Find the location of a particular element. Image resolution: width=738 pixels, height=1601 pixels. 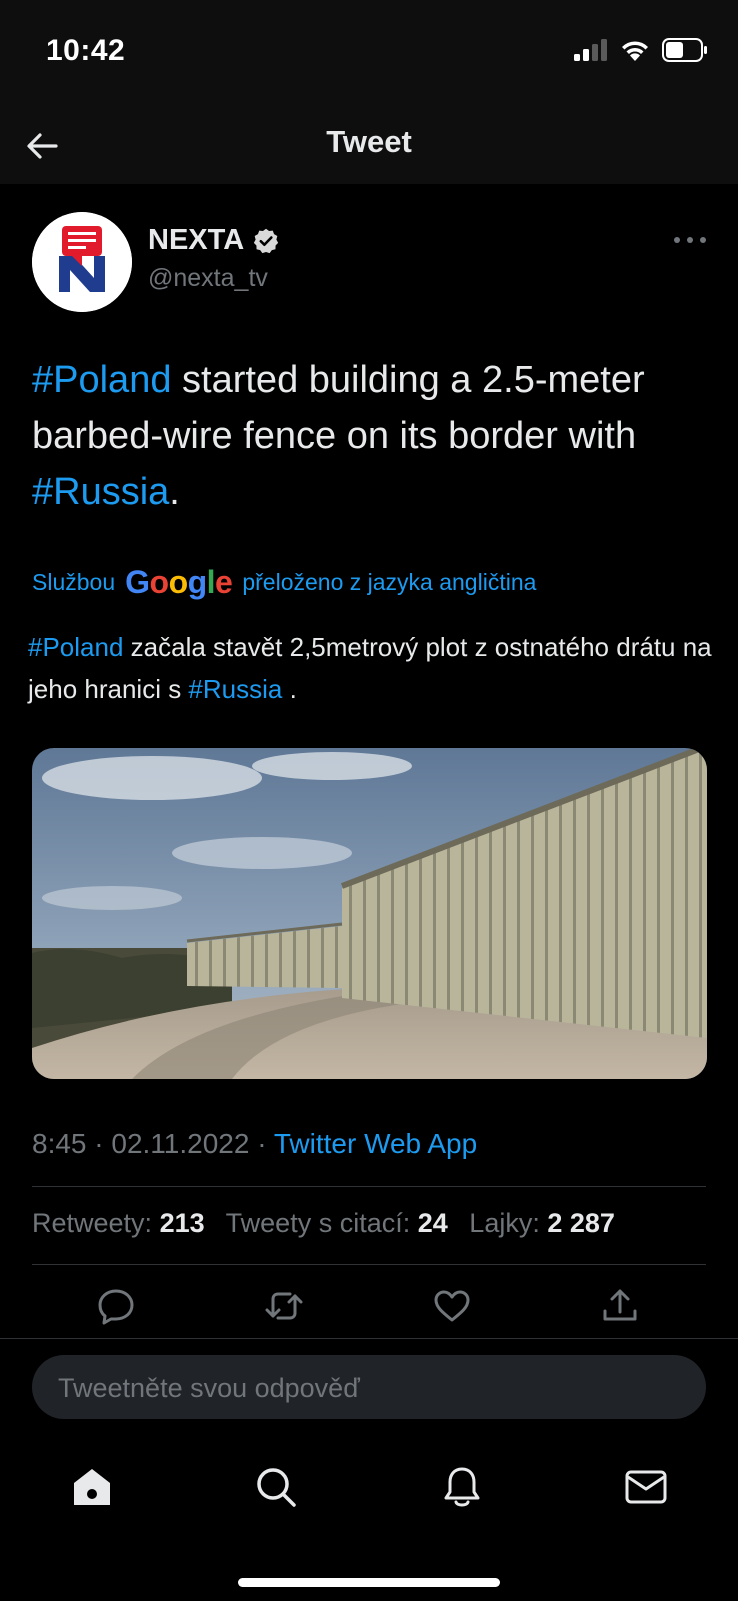

mail-icon is located at coordinates (646, 1487).